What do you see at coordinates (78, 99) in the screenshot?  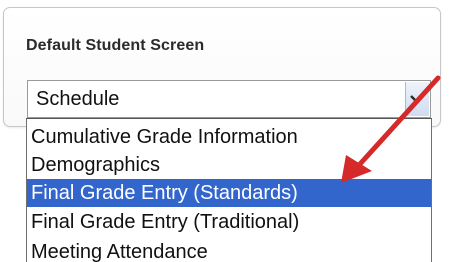 I see `selected-value: Schedule` at bounding box center [78, 99].